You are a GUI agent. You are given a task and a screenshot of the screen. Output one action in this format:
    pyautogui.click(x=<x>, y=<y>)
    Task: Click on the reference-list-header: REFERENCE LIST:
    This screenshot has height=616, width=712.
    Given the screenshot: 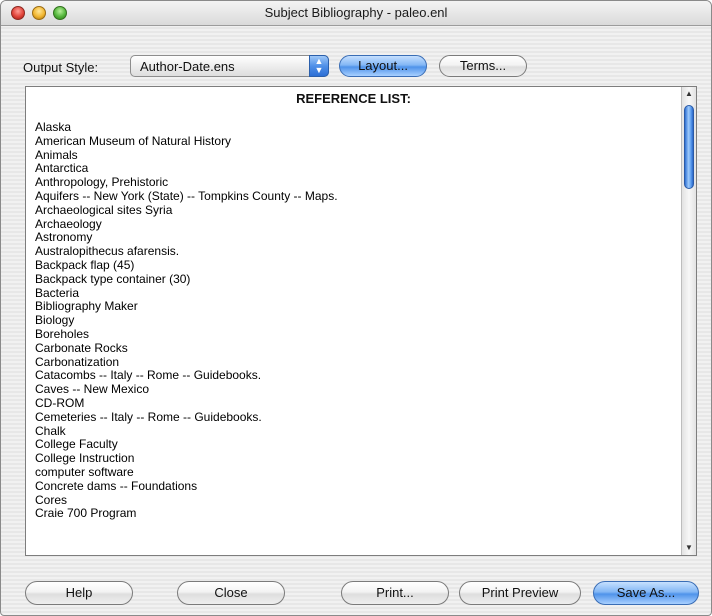 What is the action you would take?
    pyautogui.click(x=353, y=98)
    